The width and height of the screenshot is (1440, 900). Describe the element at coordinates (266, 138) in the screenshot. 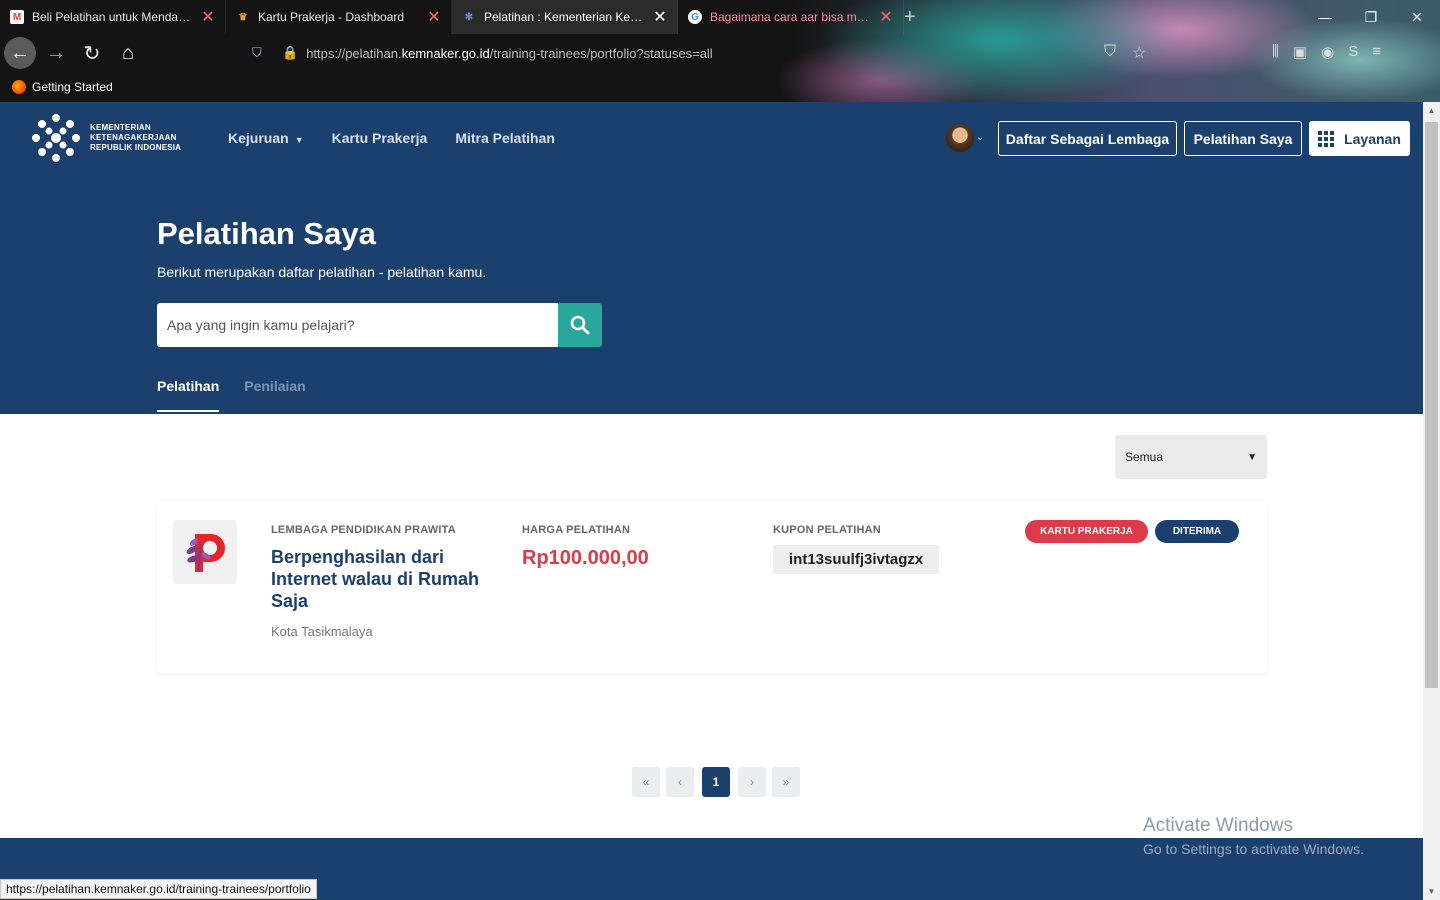

I see `menu-kejuruan: Kejuruan ▼` at that location.